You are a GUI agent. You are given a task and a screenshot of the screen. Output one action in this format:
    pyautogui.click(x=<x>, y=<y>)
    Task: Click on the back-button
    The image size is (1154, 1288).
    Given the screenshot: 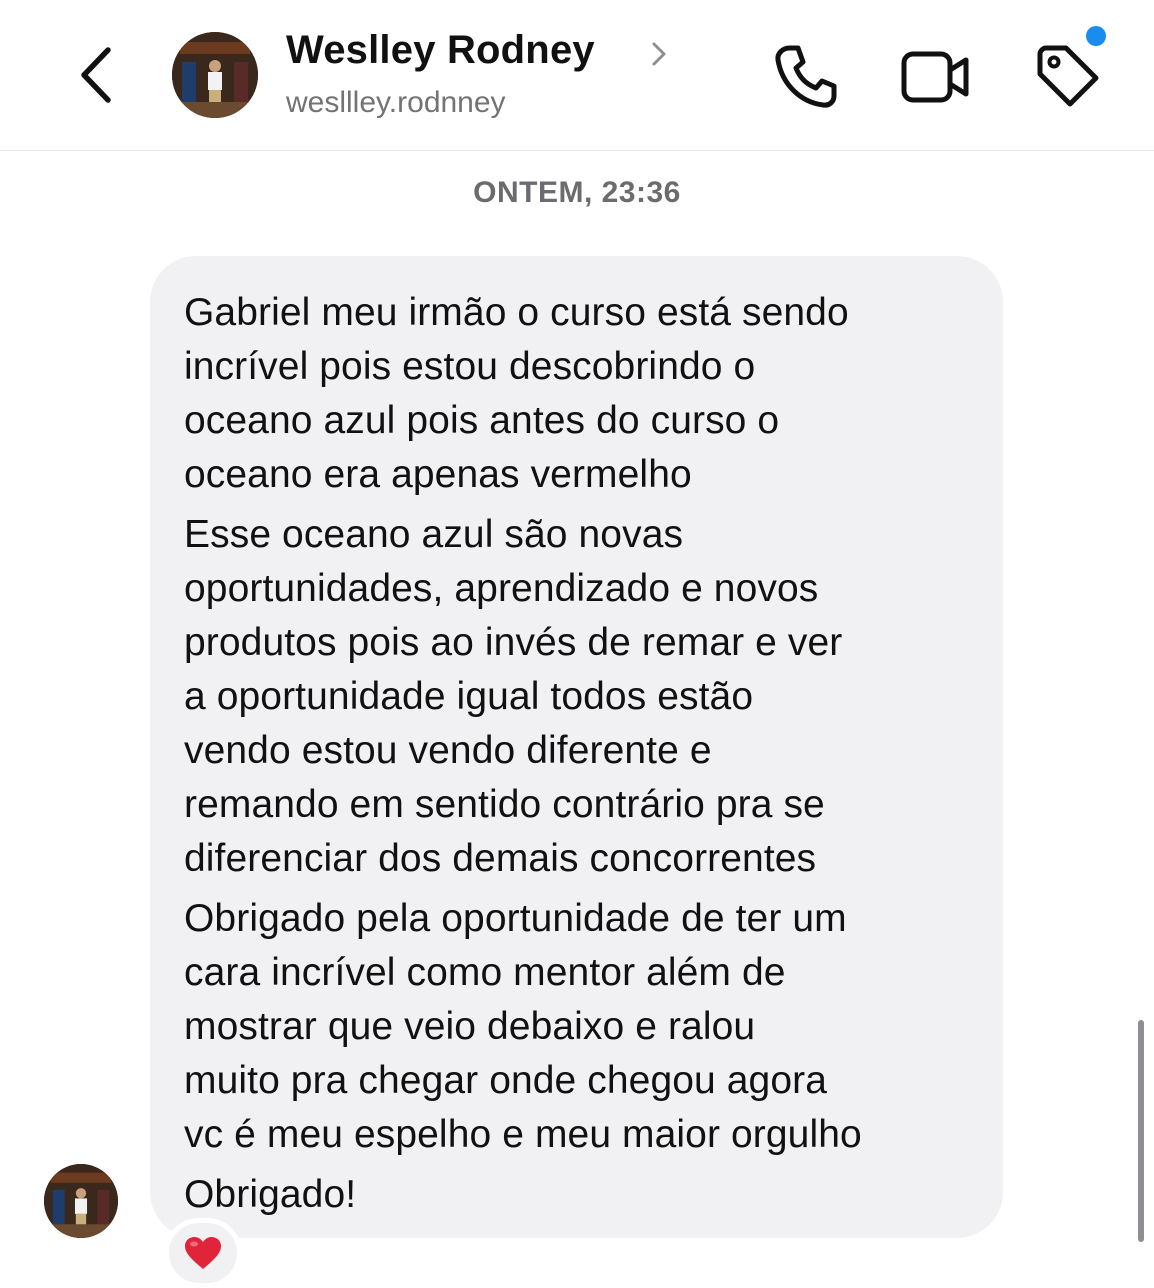 What is the action you would take?
    pyautogui.click(x=100, y=75)
    